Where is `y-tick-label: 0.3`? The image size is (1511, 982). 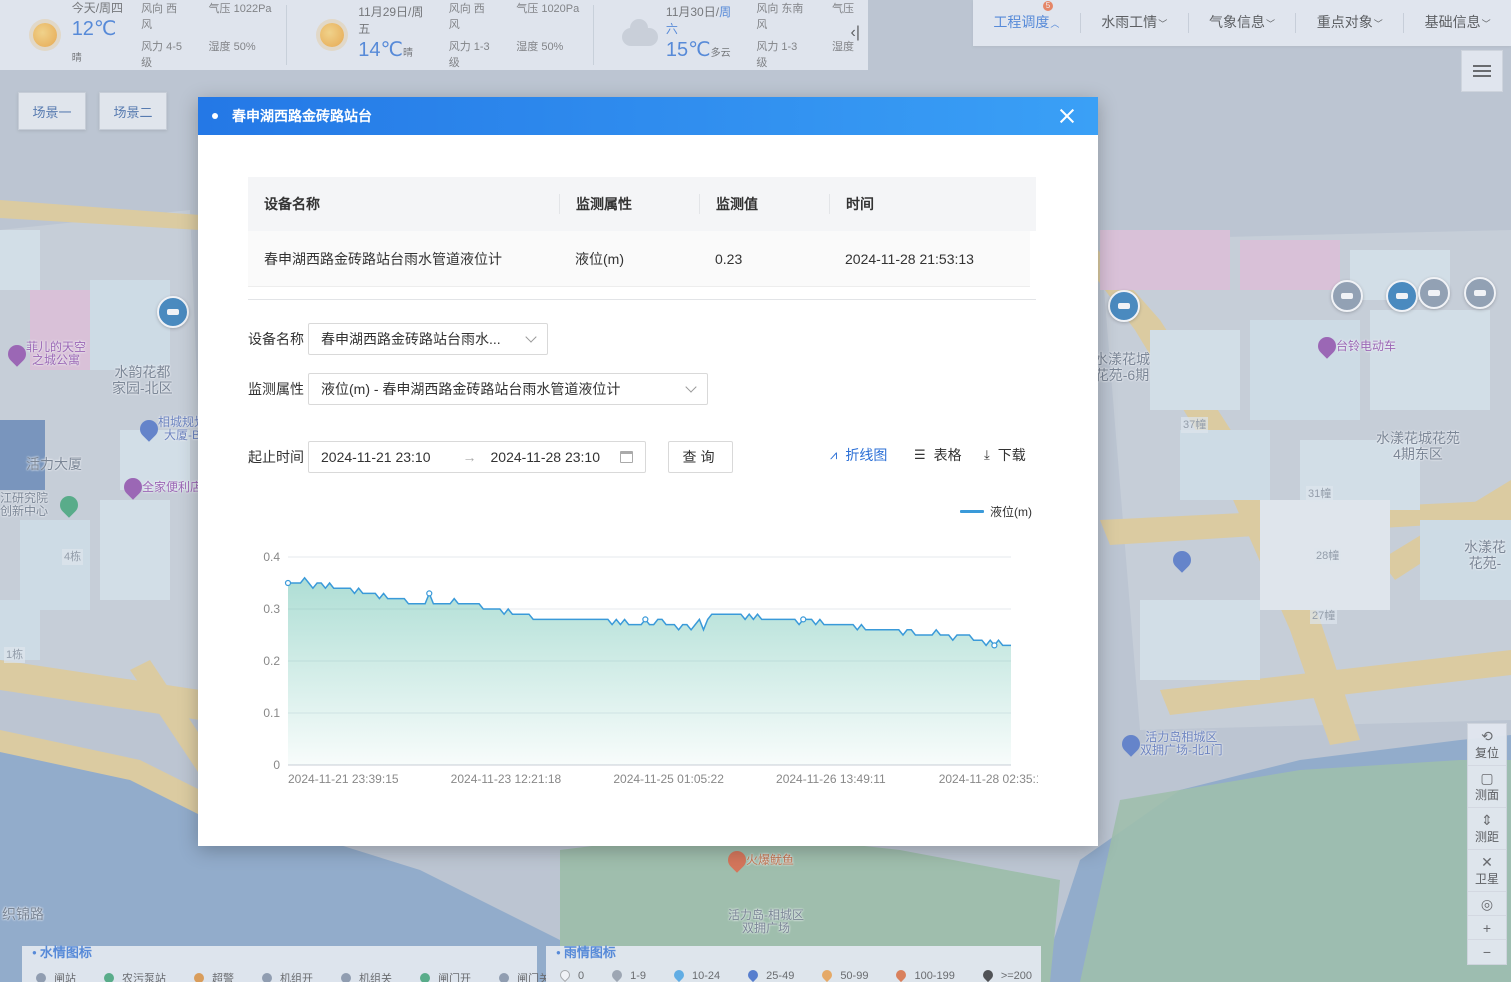
y-tick-label: 0.3 is located at coordinates (271, 609).